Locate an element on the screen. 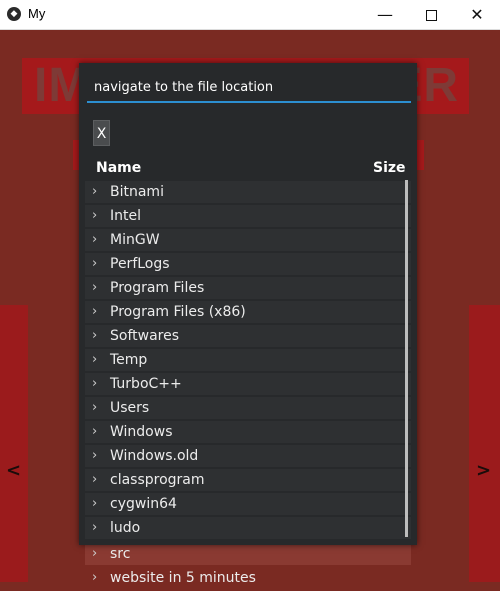 The width and height of the screenshot is (500, 591). file-list-item: › Softwares is located at coordinates (248, 336).